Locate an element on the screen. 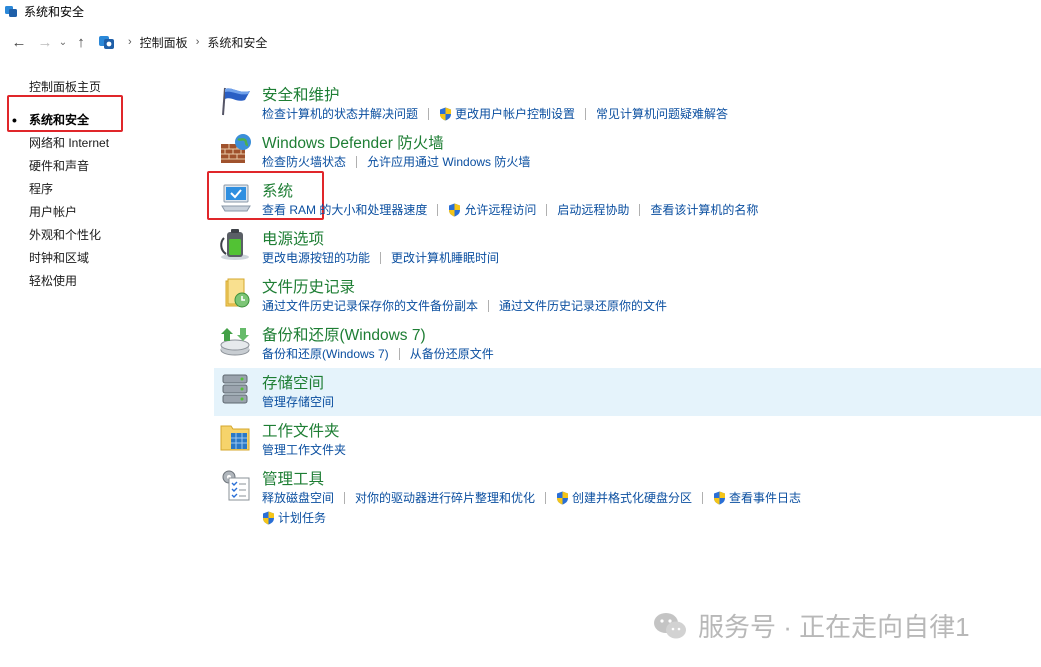 The height and width of the screenshot is (667, 1041). sidebar-item-user-accounts: 用户帐户 is located at coordinates (100, 212).